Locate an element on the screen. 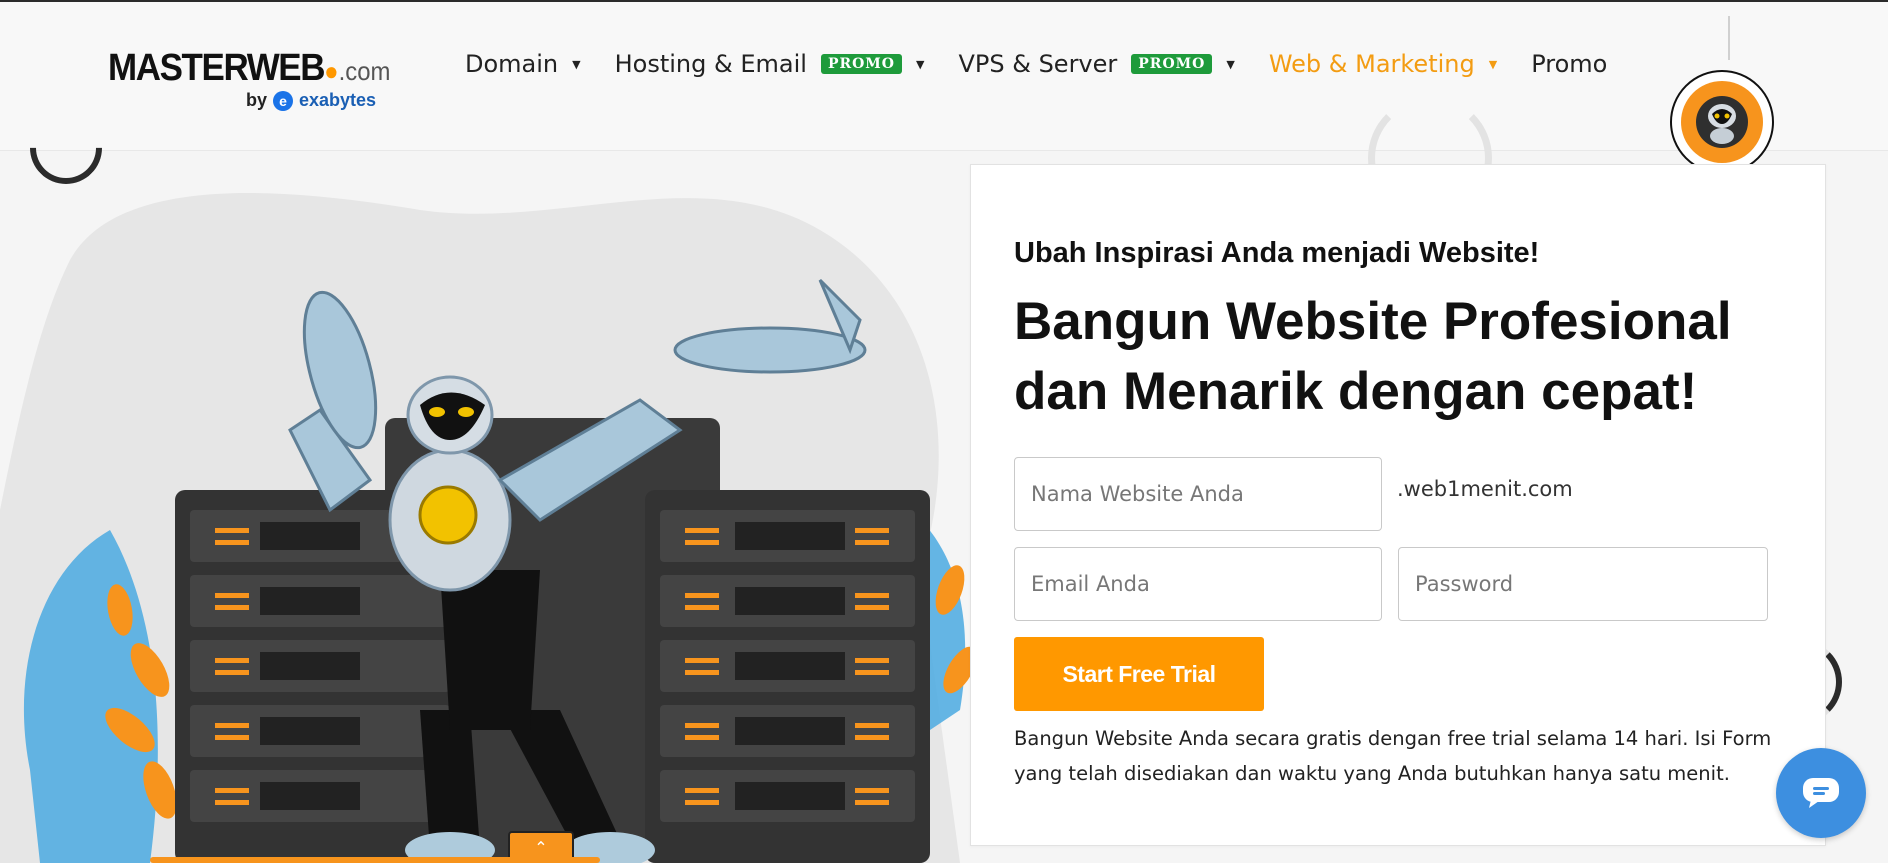 Image resolution: width=1888 pixels, height=863 pixels. logo-byline: by e exabytes is located at coordinates (311, 100).